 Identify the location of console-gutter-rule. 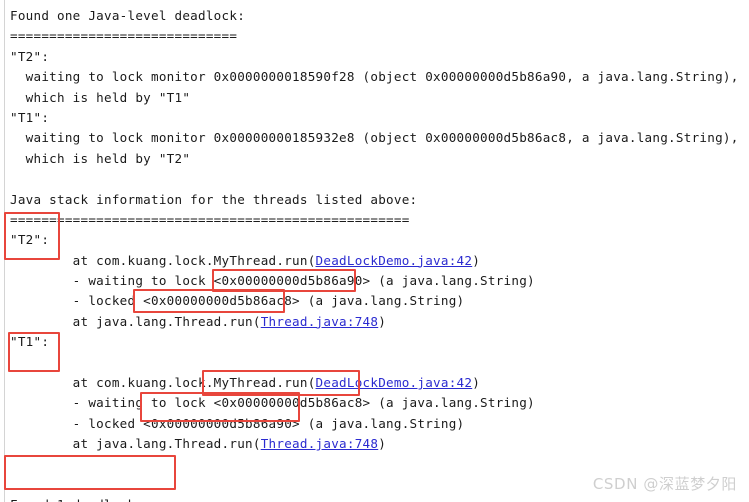
(4, 251).